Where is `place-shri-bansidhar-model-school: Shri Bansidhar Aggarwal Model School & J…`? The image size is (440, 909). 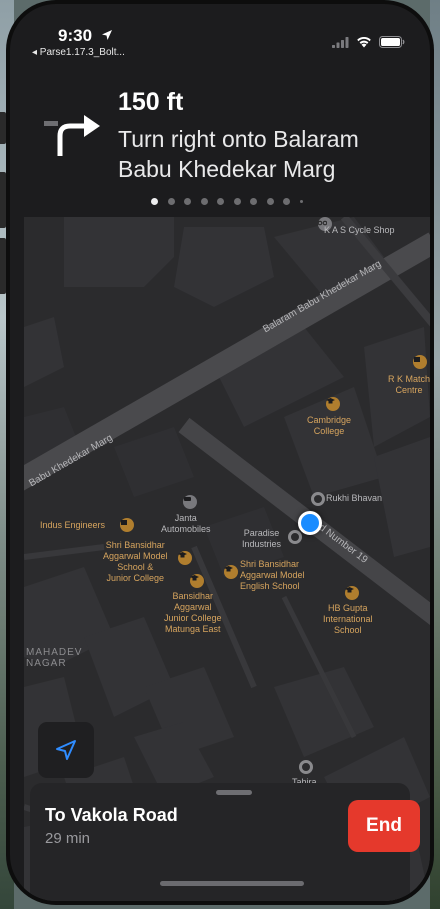 place-shri-bansidhar-model-school: Shri Bansidhar Aggarwal Model School & J… is located at coordinates (135, 562).